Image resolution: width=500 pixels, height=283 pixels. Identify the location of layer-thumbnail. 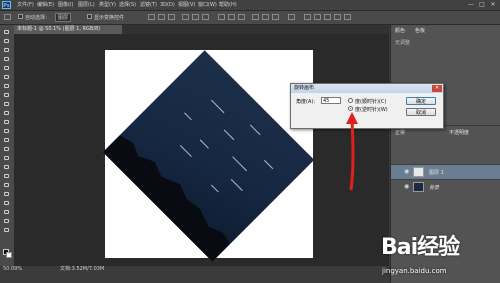
(418, 187).